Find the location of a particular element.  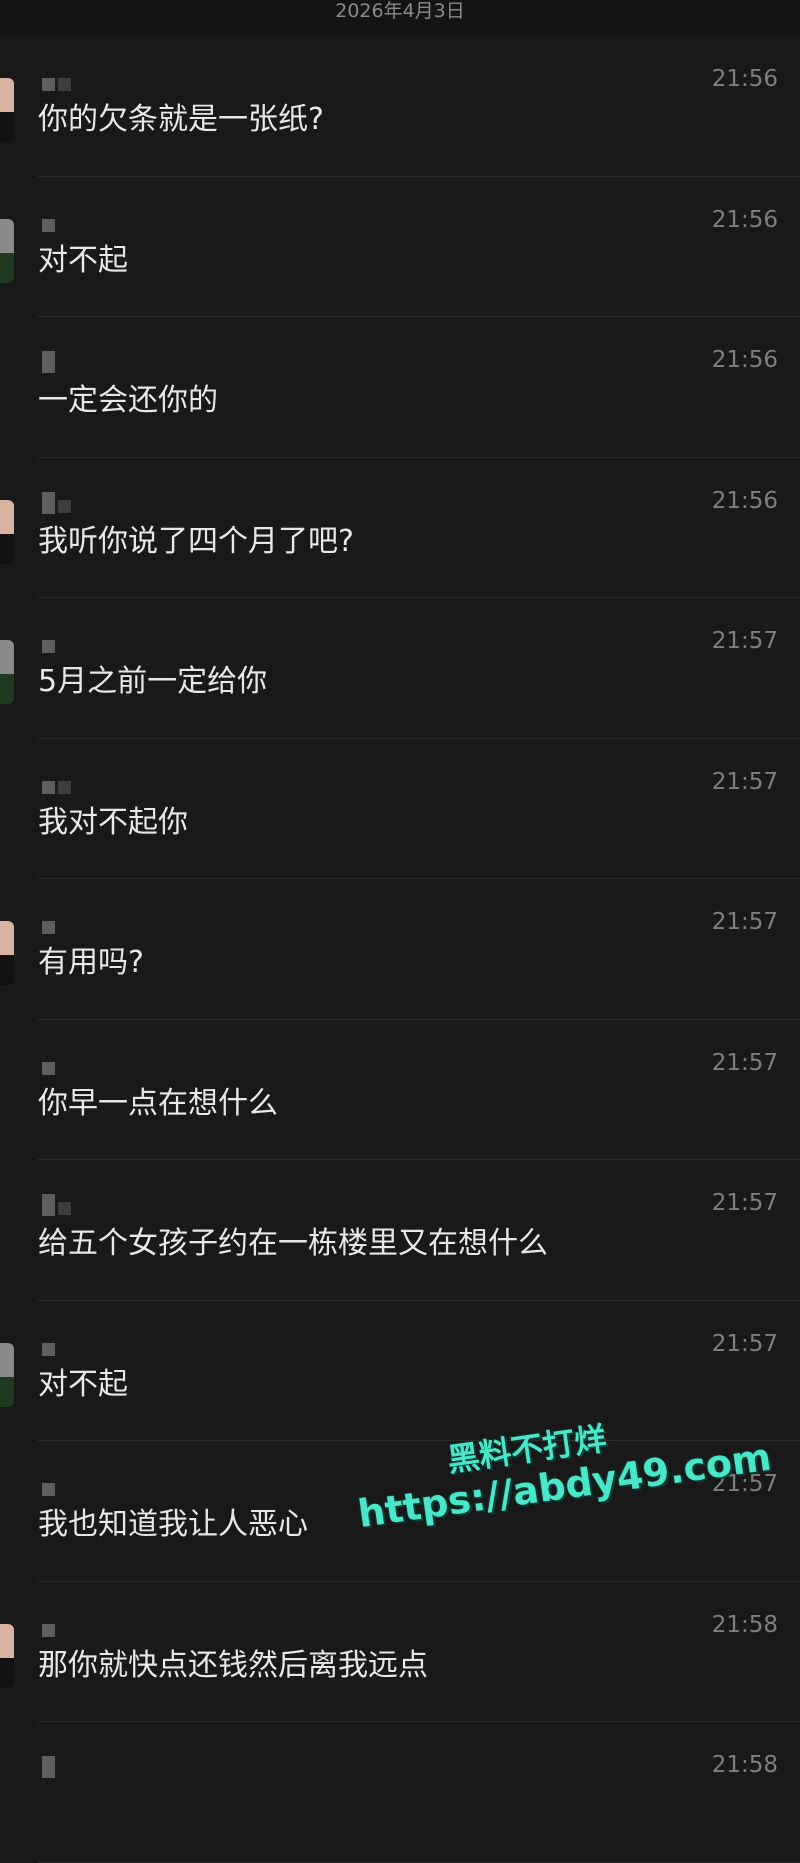

message-row: 21:56 我听你说了四个月了吧? is located at coordinates (400, 528).